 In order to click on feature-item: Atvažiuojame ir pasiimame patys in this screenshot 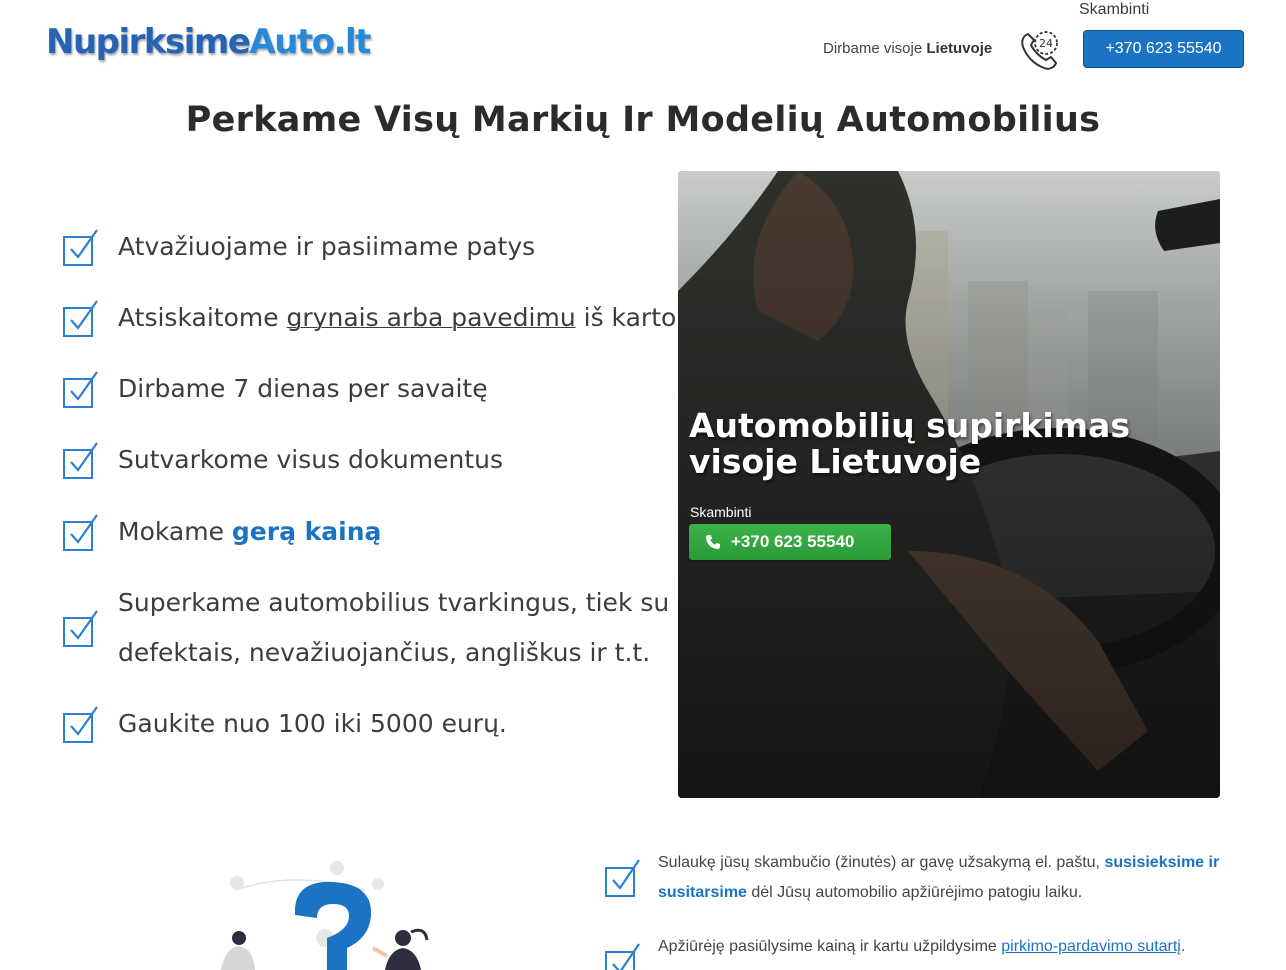, I will do `click(298, 247)`.